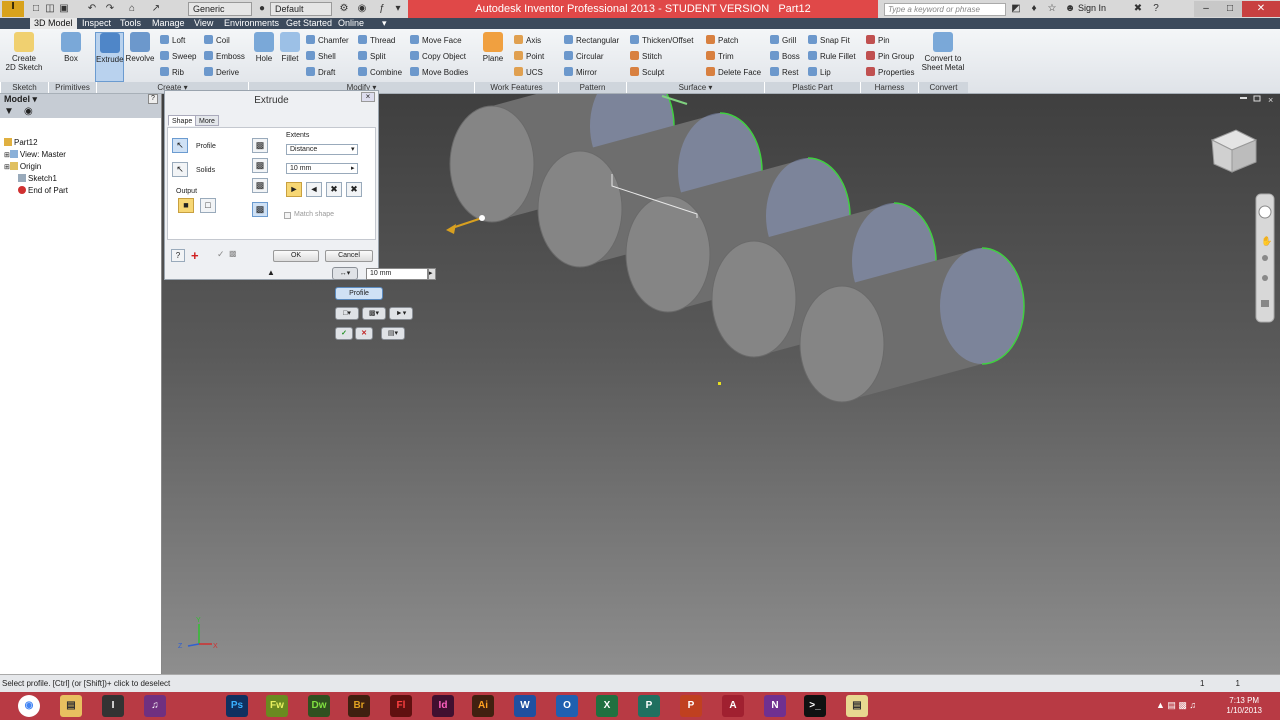 Image resolution: width=1280 pixels, height=720 pixels. Describe the element at coordinates (320, 72) in the screenshot. I see `draft-button: Draft` at that location.